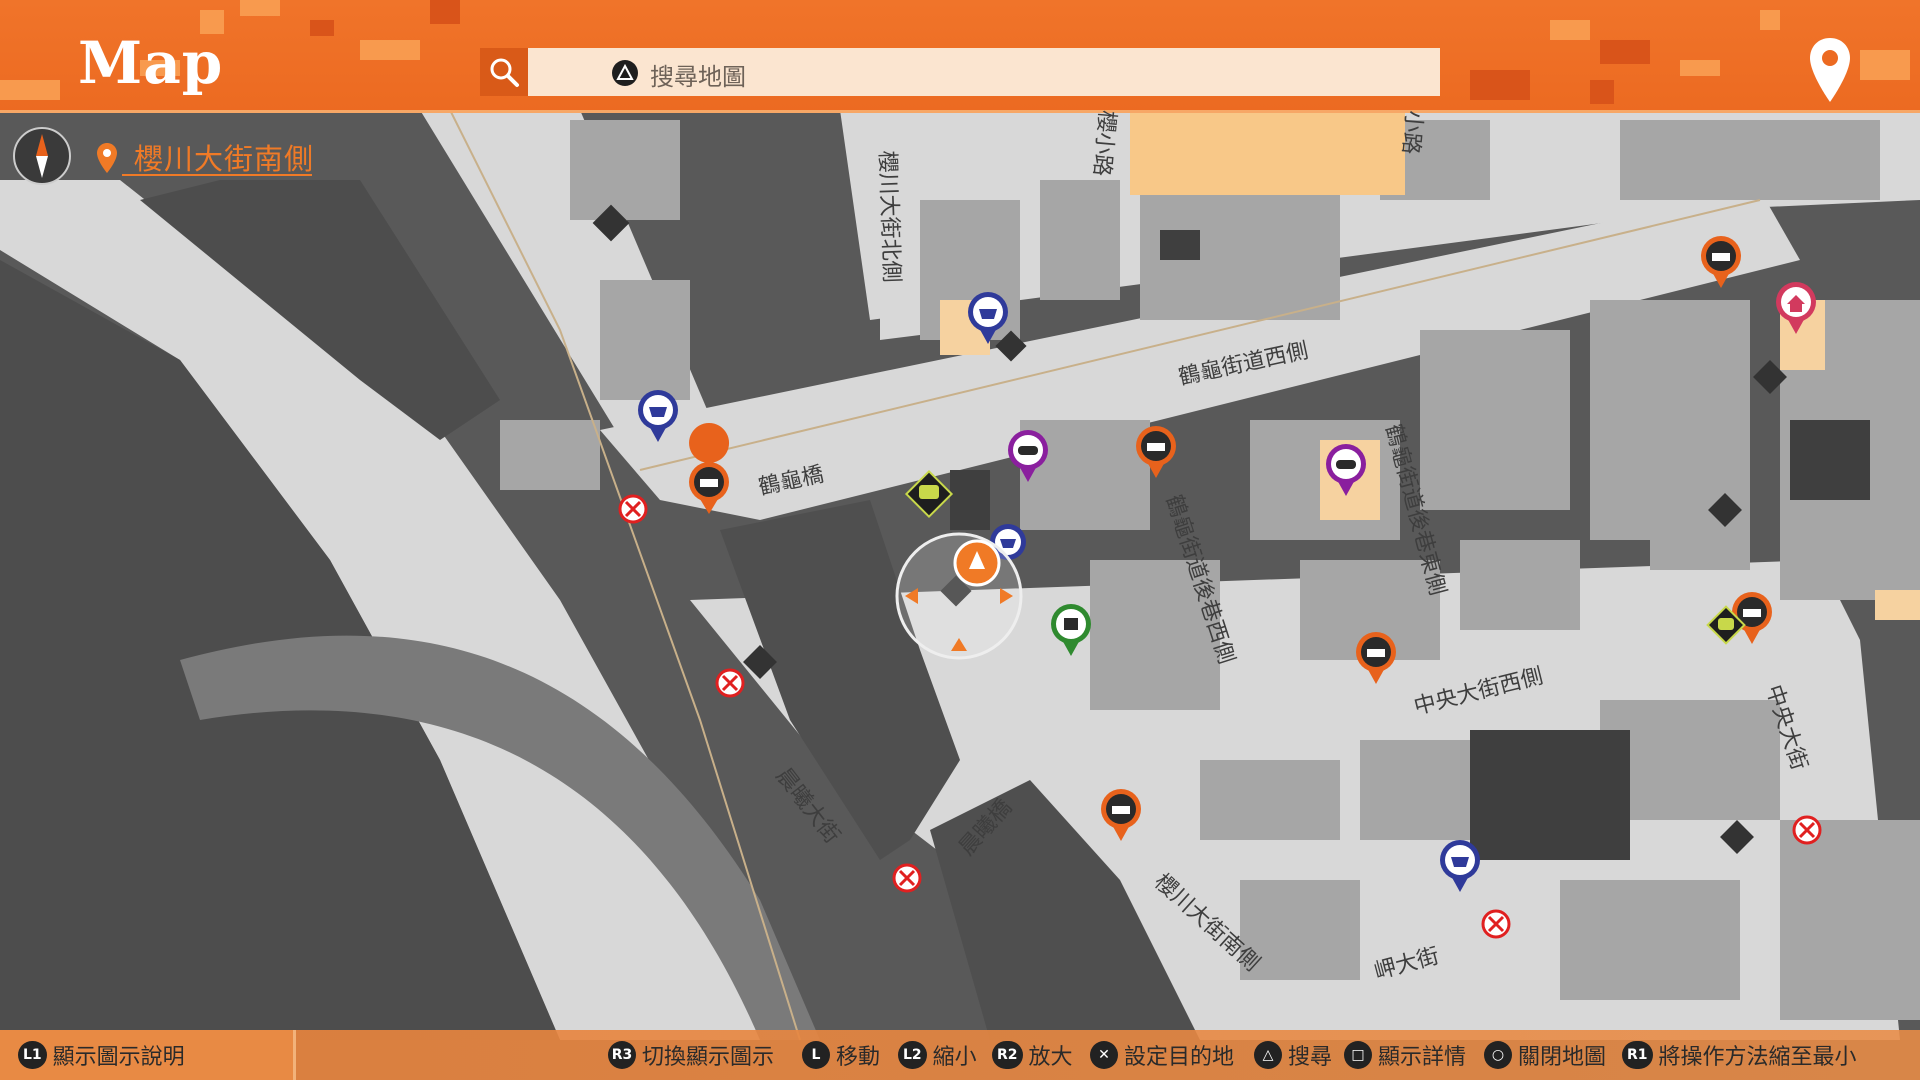  I want to click on street-label: 櫻川大街北側, so click(889, 217).